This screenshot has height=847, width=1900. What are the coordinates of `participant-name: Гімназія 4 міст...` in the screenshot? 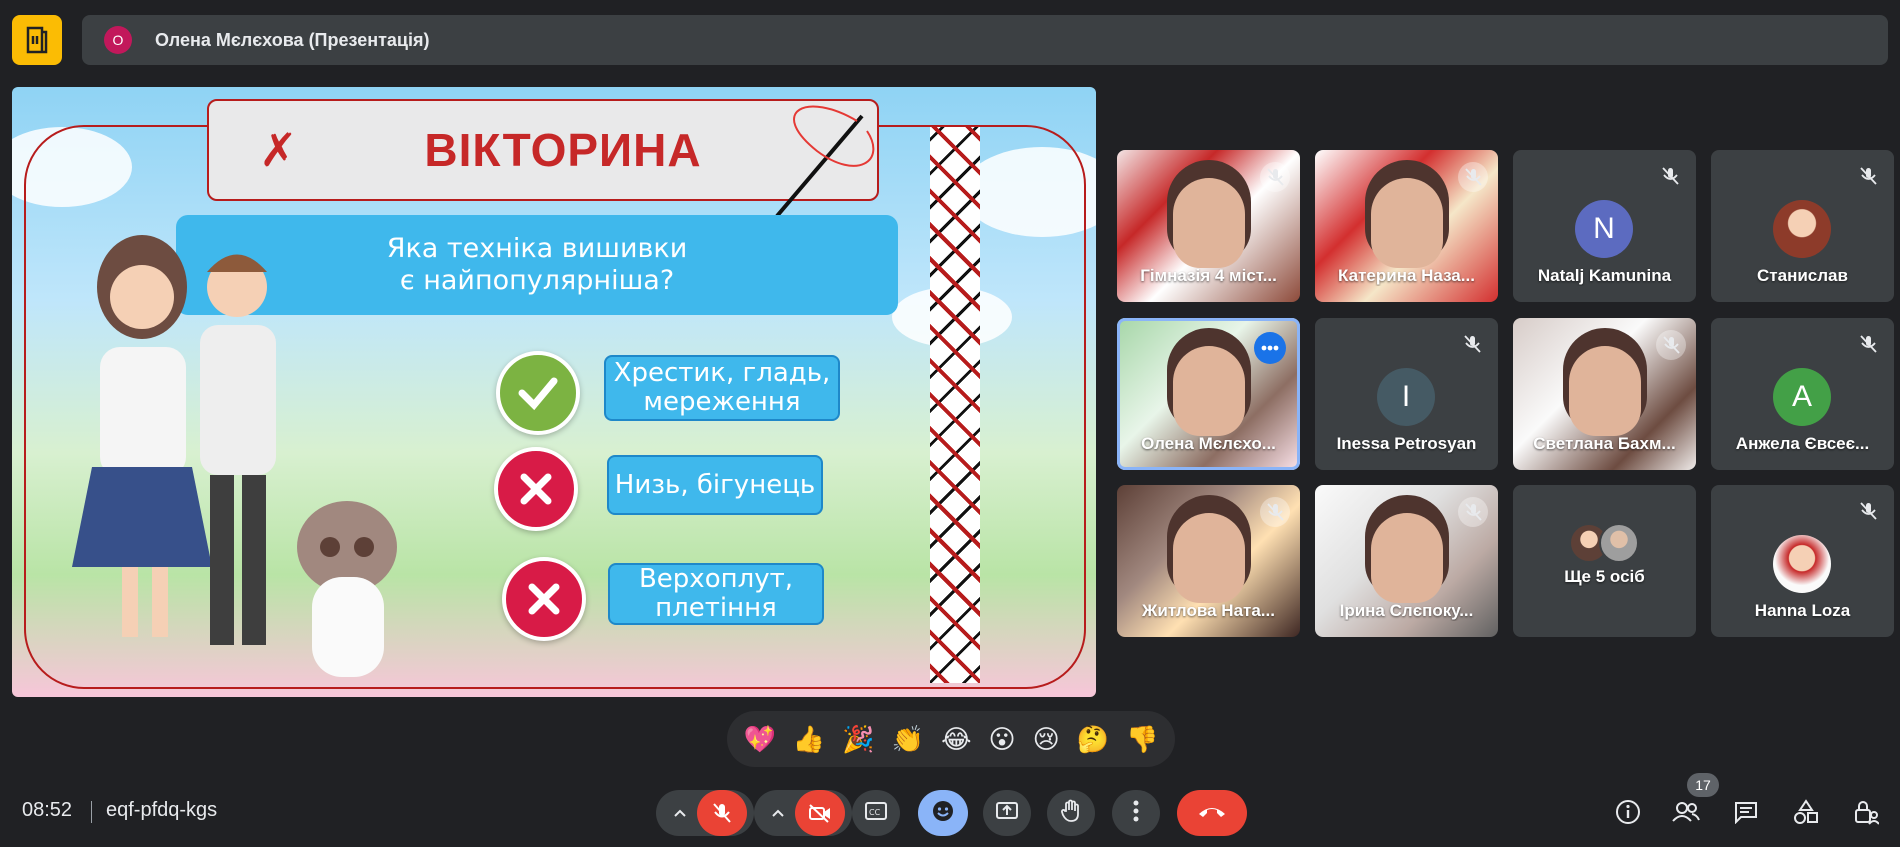 It's located at (1208, 275).